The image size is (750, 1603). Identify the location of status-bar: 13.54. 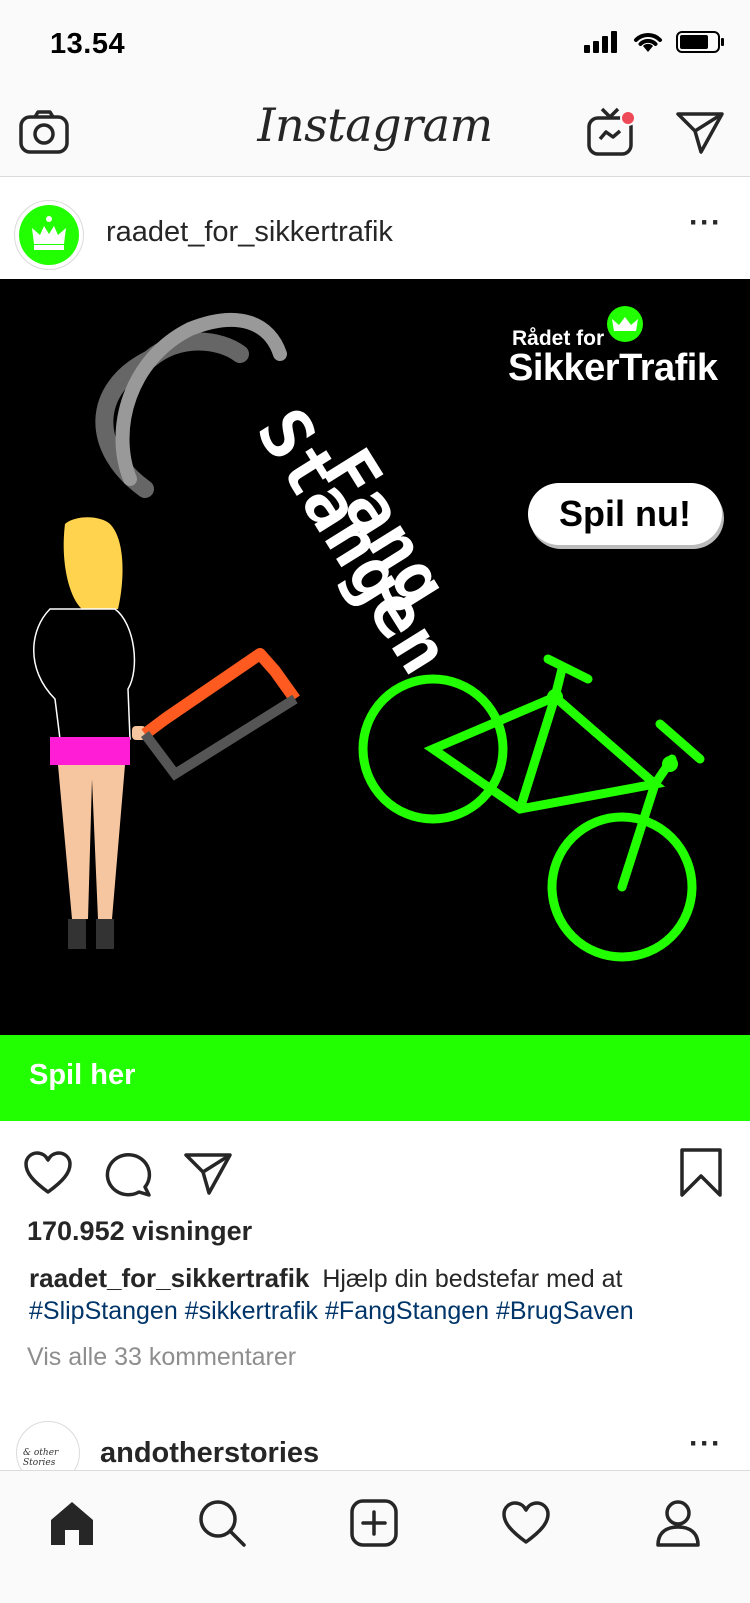
(375, 45).